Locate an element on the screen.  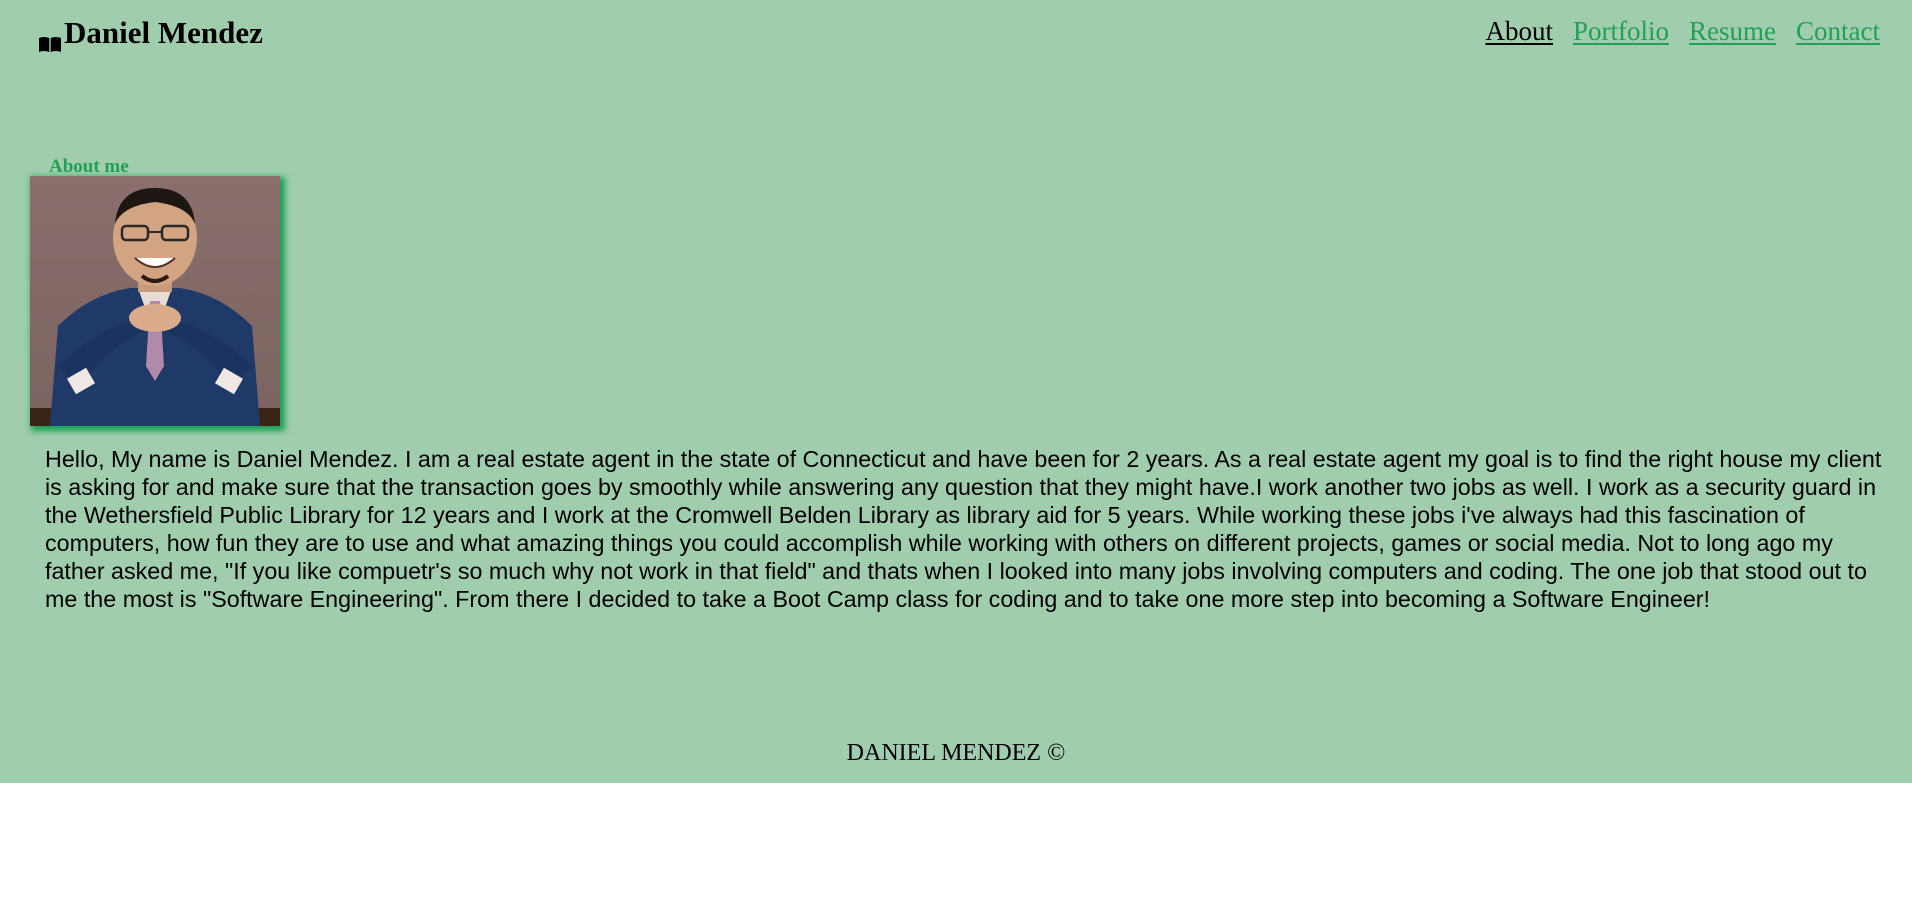
nav-link-portfolio: Portfolio is located at coordinates (1621, 31).